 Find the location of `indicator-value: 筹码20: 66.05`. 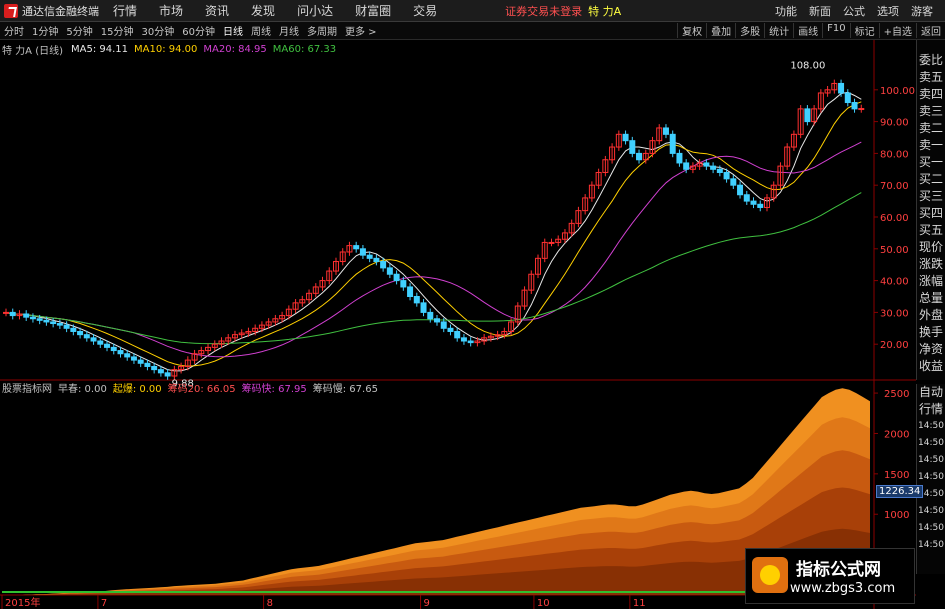

indicator-value: 筹码20: 66.05 is located at coordinates (201, 389).